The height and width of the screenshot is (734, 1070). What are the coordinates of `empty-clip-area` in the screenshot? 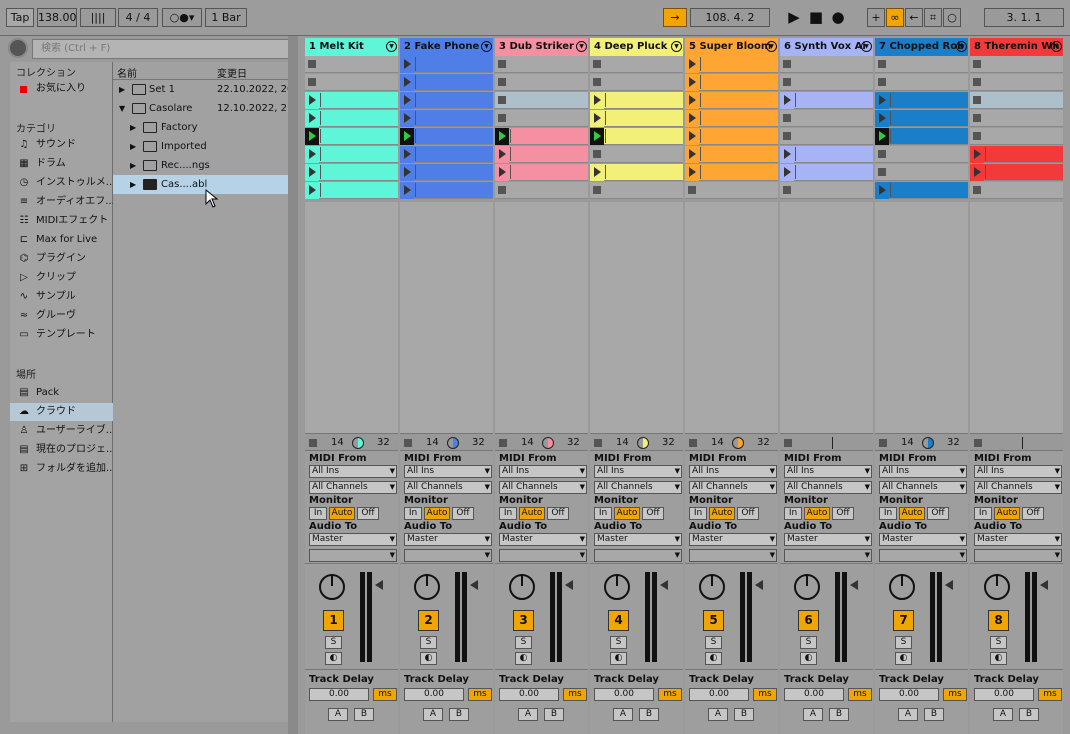 It's located at (541, 318).